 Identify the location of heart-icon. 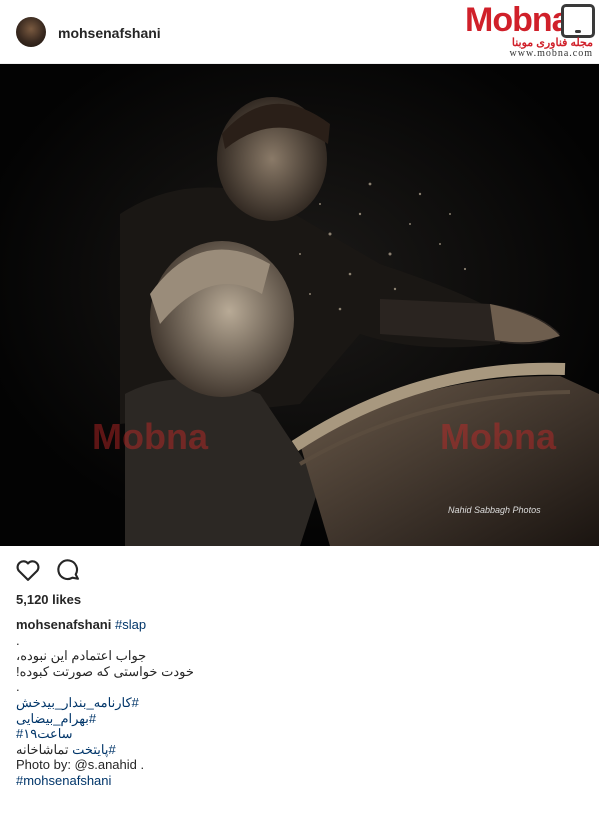
(28, 570).